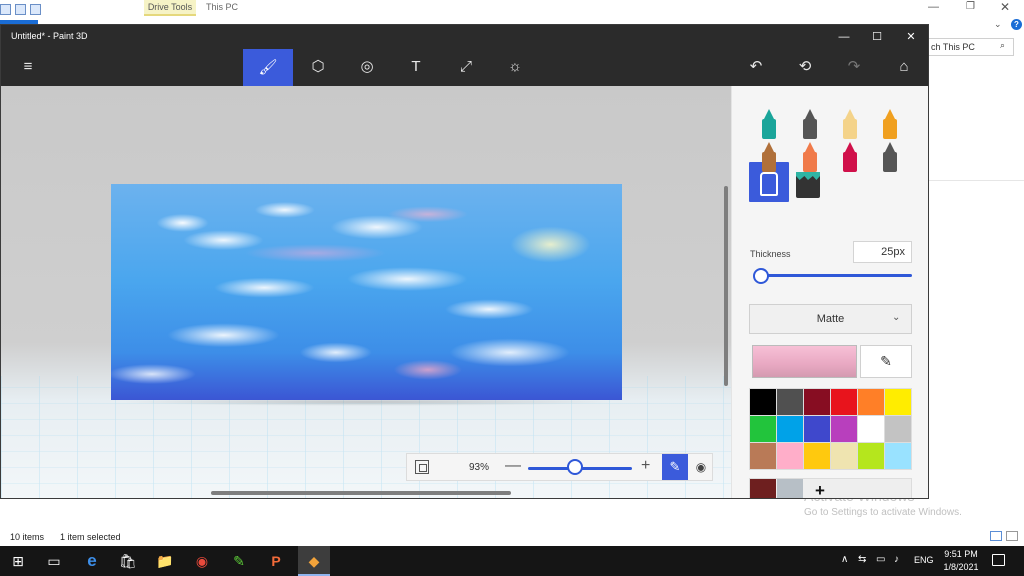 Image resolution: width=1024 pixels, height=576 pixels. What do you see at coordinates (35, 9) in the screenshot?
I see `new-folder-icon` at bounding box center [35, 9].